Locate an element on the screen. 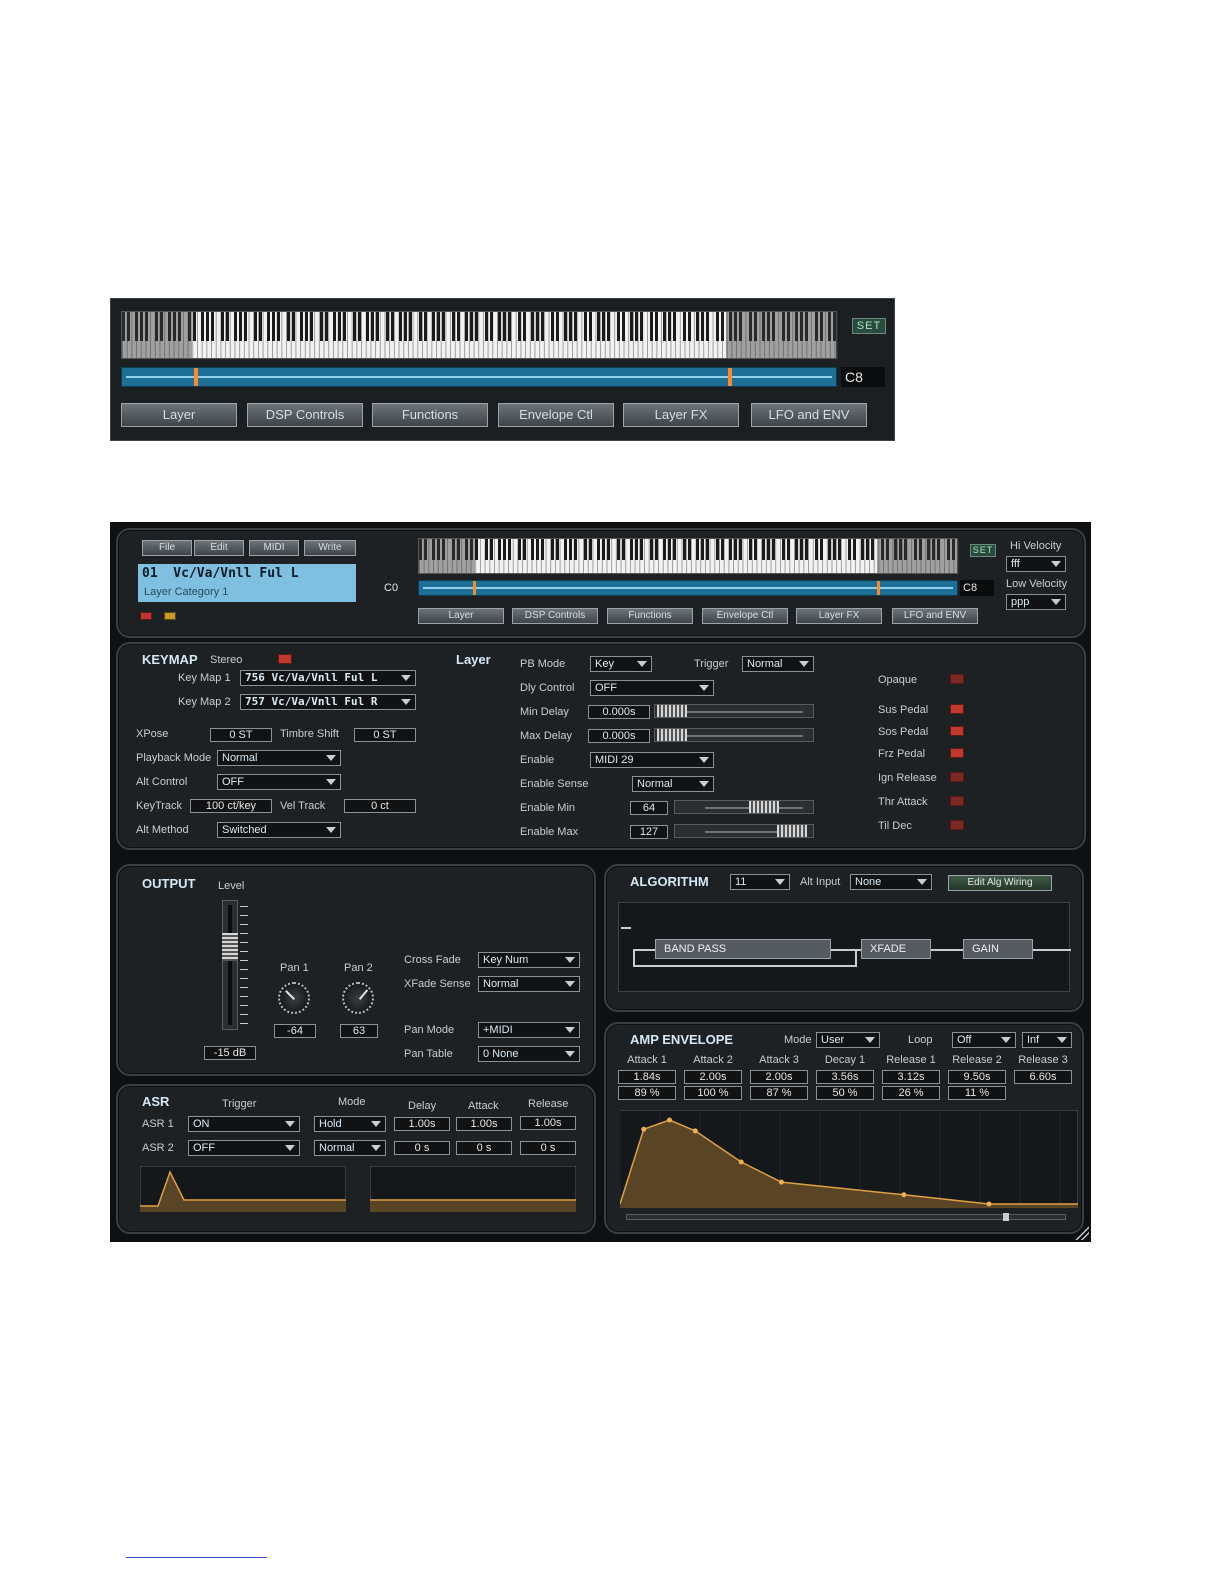 Image resolution: width=1224 pixels, height=1584 pixels. asr1-trigger-select: ON is located at coordinates (244, 1124).